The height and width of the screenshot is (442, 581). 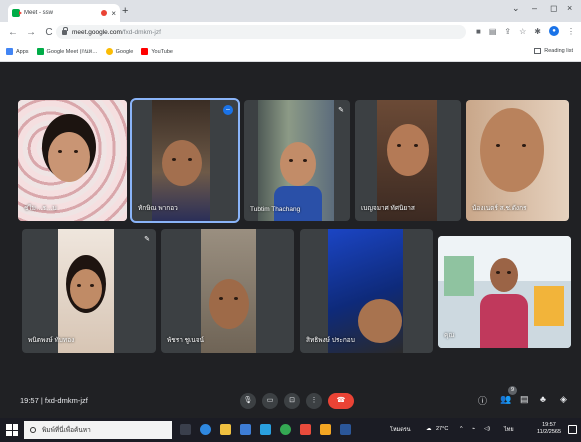 I want to click on browser-tab: Meet - ssw ×, so click(x=64, y=13).